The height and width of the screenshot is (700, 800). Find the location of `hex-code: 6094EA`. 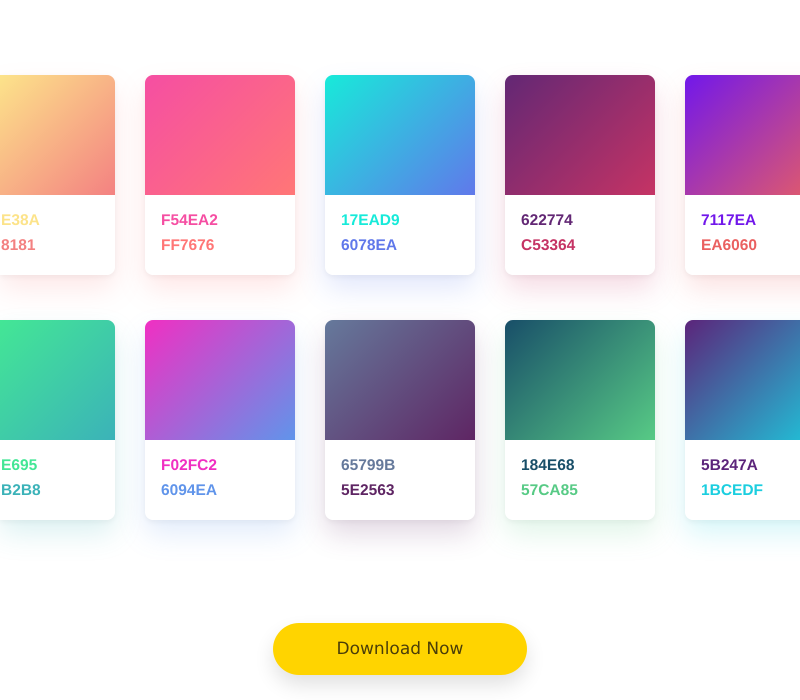

hex-code: 6094EA is located at coordinates (189, 491).